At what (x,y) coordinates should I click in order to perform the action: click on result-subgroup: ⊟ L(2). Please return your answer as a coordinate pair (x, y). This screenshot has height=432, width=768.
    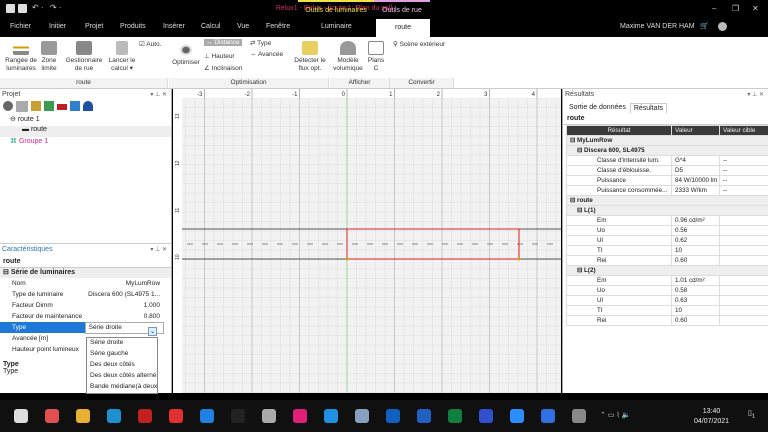
    Looking at the image, I should click on (667, 270).